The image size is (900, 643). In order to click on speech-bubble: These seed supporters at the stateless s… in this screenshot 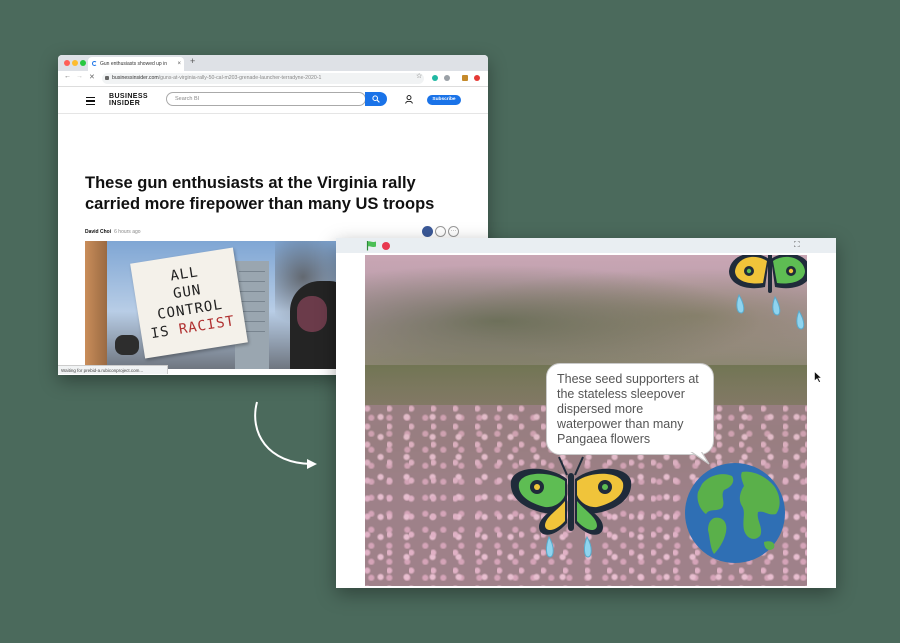, I will do `click(630, 409)`.